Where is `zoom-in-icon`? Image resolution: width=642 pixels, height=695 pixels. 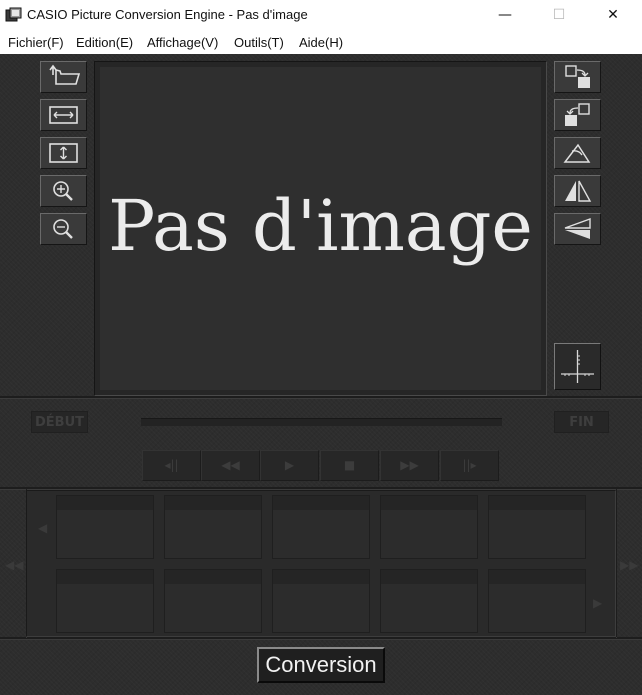
zoom-in-icon is located at coordinates (63, 191).